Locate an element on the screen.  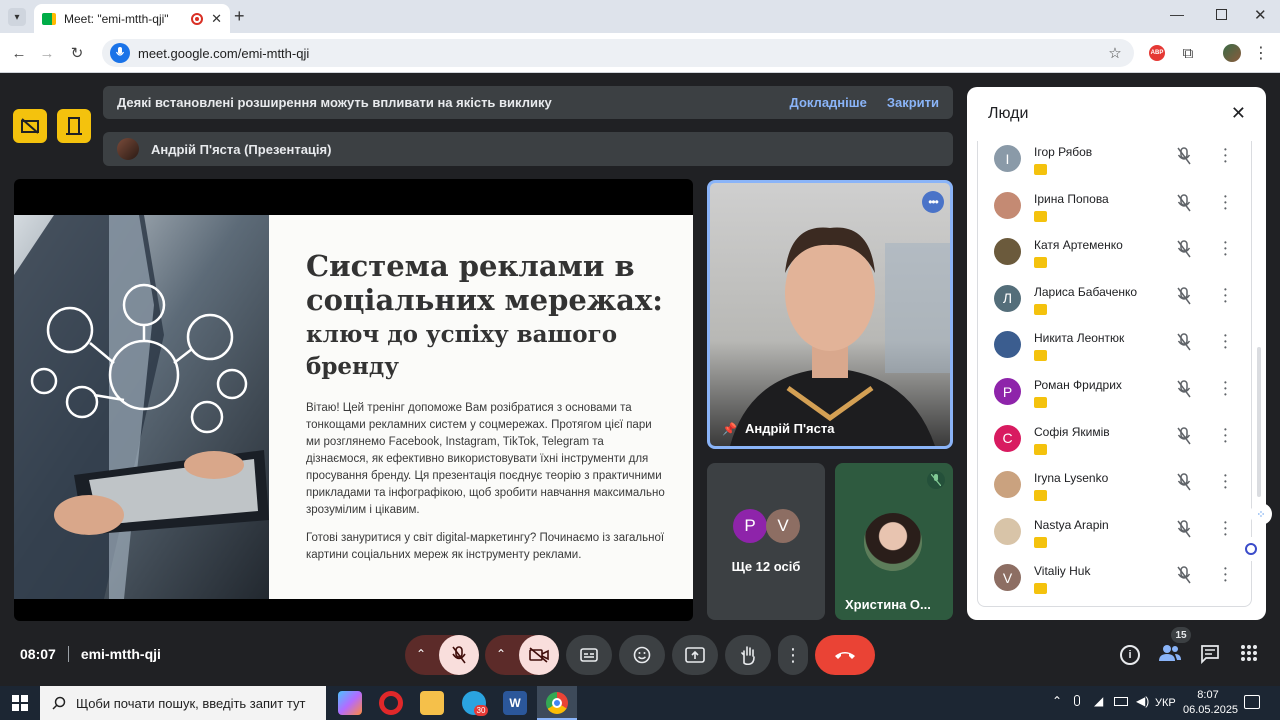
banner-close-link: Закрити is located at coordinates (913, 102).